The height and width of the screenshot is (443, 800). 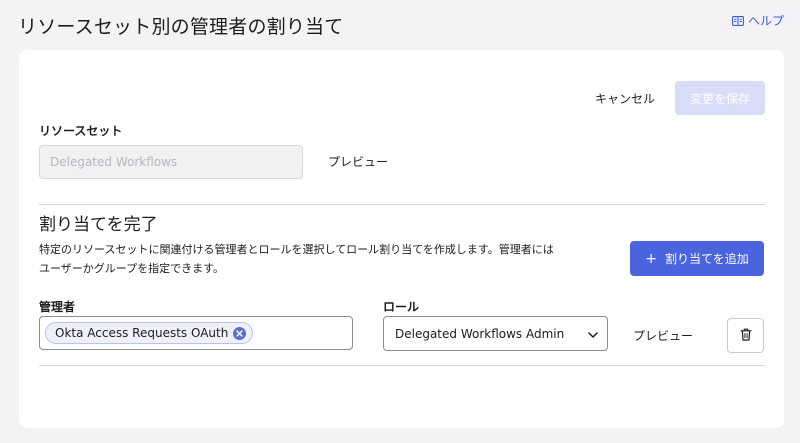 I want to click on delete-assignment-button, so click(x=745, y=335).